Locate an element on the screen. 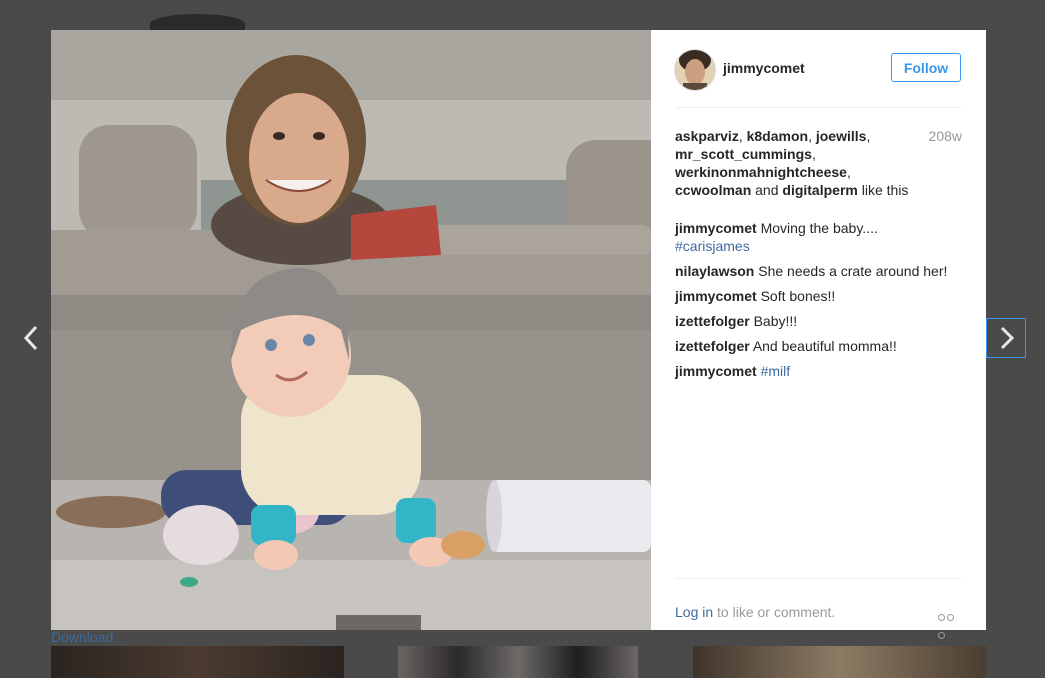 This screenshot has width=1045, height=678. comment-text: And beautiful momma!! is located at coordinates (824, 346).